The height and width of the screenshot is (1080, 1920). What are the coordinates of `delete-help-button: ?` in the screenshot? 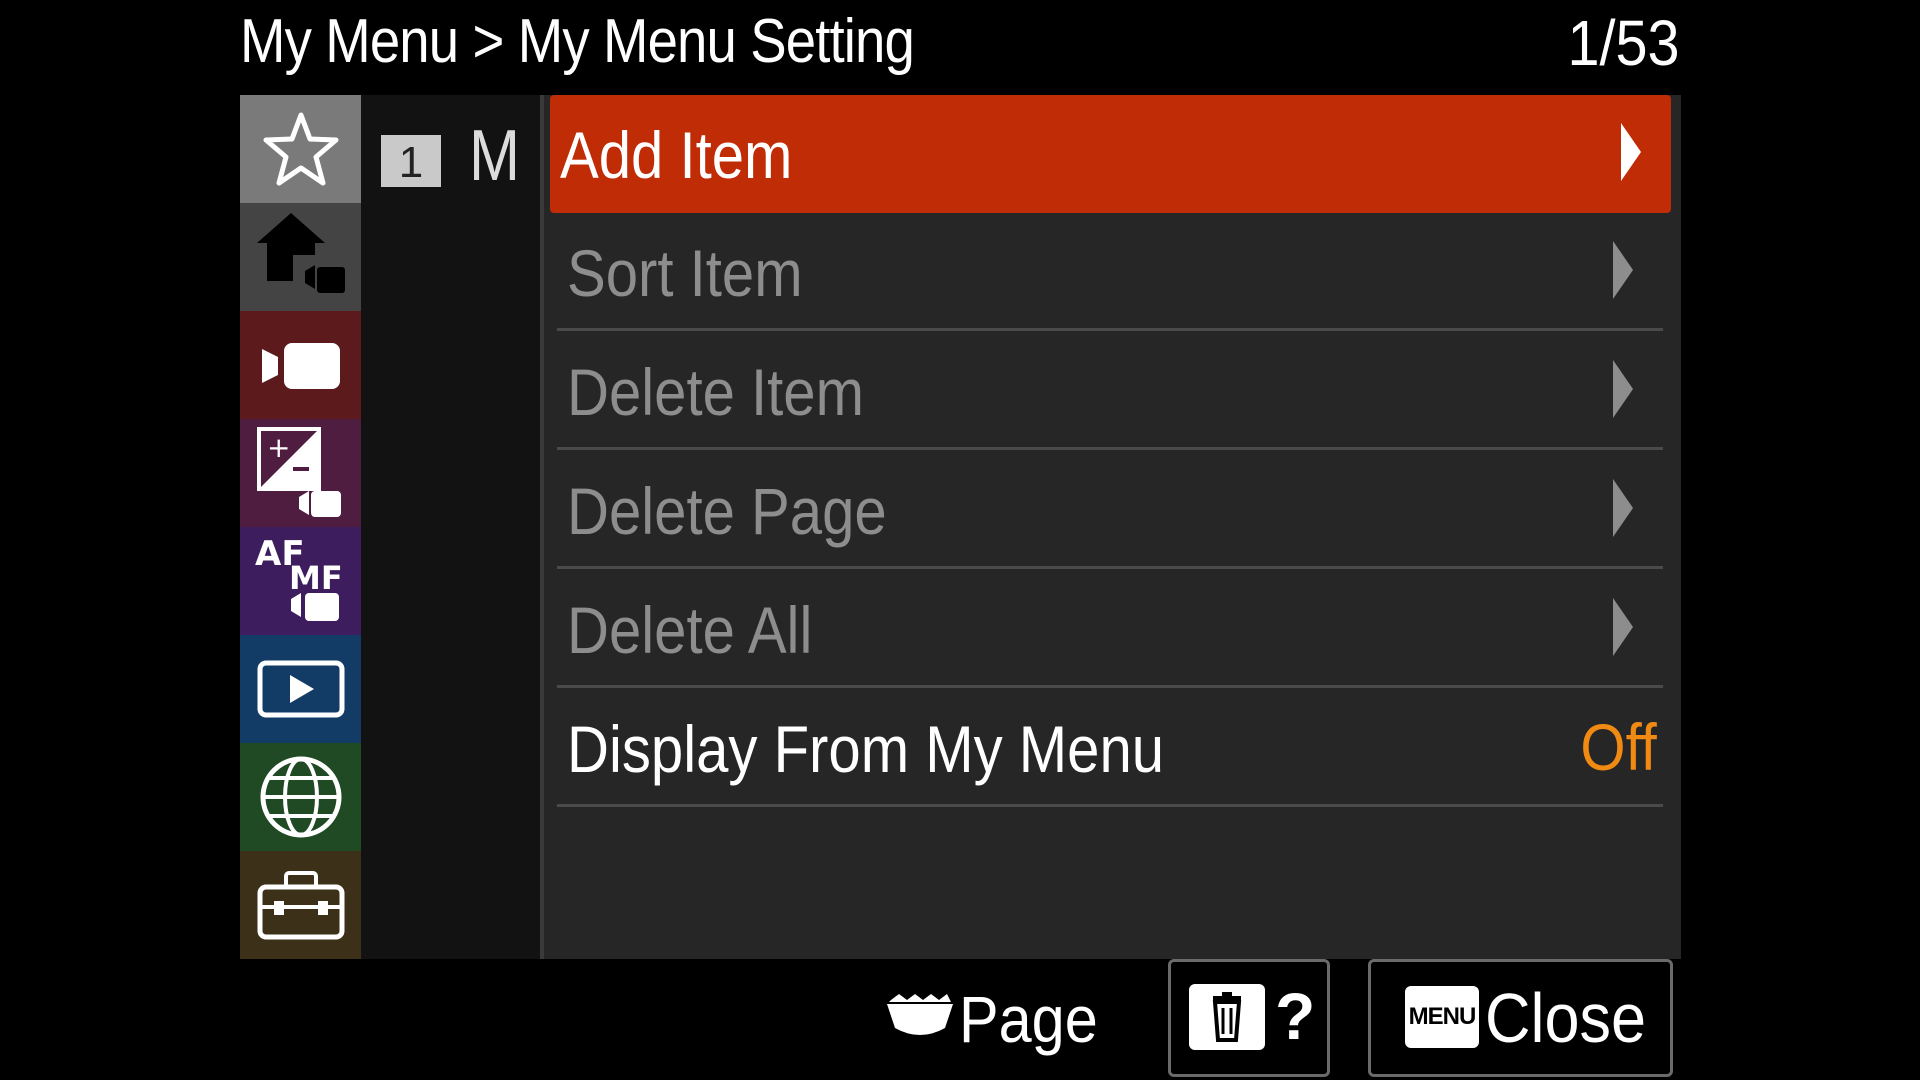 It's located at (1249, 1018).